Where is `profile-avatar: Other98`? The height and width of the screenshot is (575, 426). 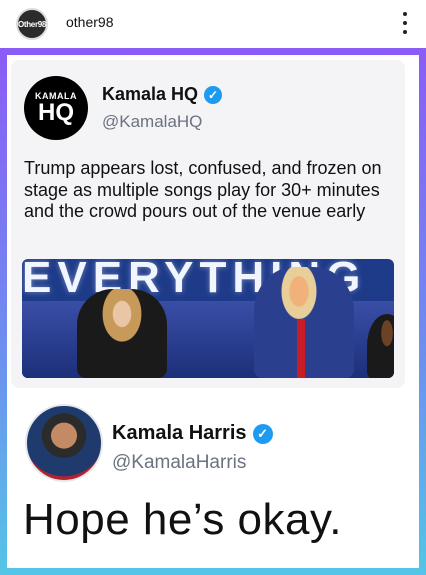 profile-avatar: Other98 is located at coordinates (32, 24).